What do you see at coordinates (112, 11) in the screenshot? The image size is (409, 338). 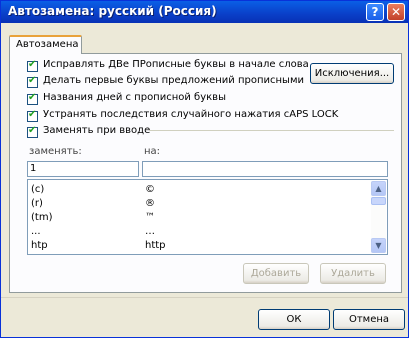 I see `window-title: Автозамена: русский (Россия)` at bounding box center [112, 11].